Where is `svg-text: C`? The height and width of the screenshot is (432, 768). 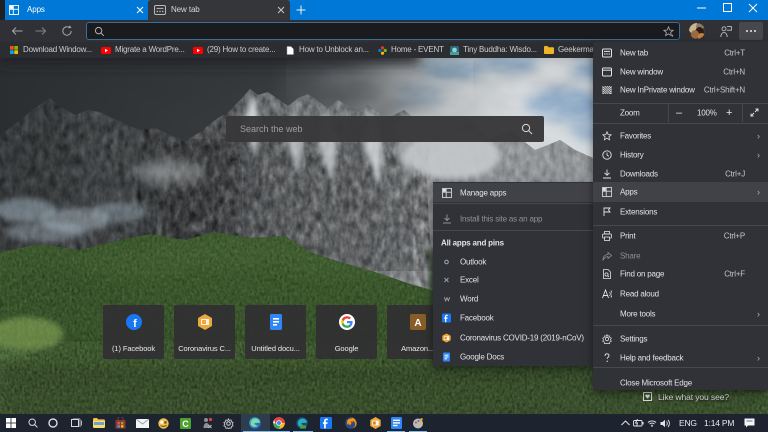 svg-text: C is located at coordinates (185, 424).